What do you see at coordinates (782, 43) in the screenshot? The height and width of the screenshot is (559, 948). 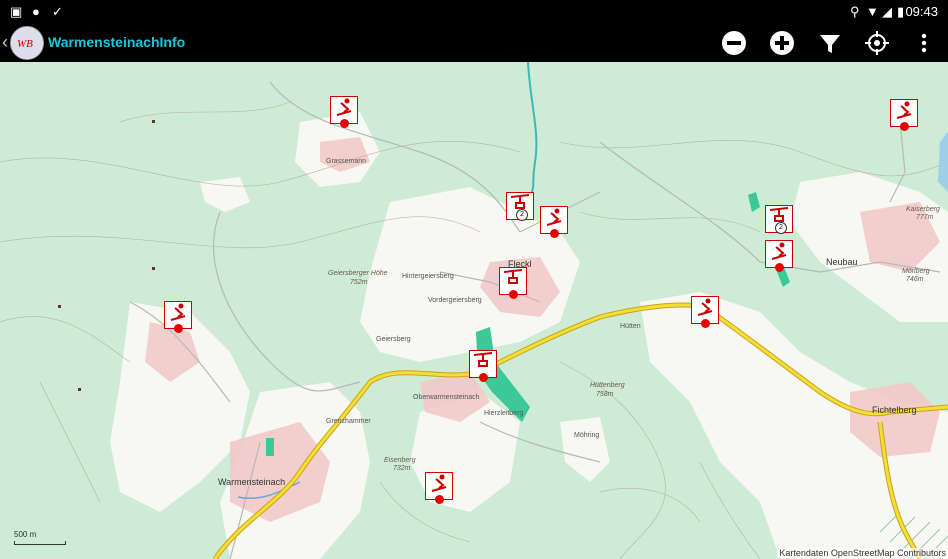 I see `zoom-in-button` at bounding box center [782, 43].